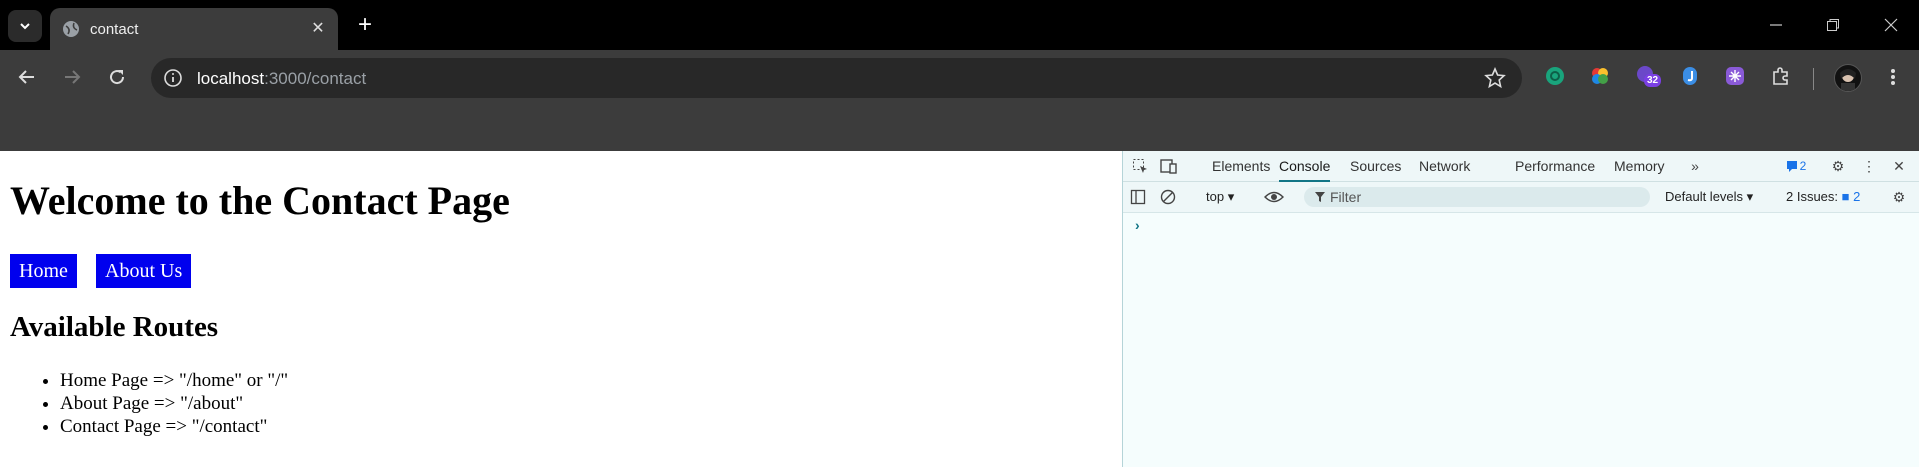  Describe the element at coordinates (1639, 165) in the screenshot. I see `tab-memory: Memory` at that location.